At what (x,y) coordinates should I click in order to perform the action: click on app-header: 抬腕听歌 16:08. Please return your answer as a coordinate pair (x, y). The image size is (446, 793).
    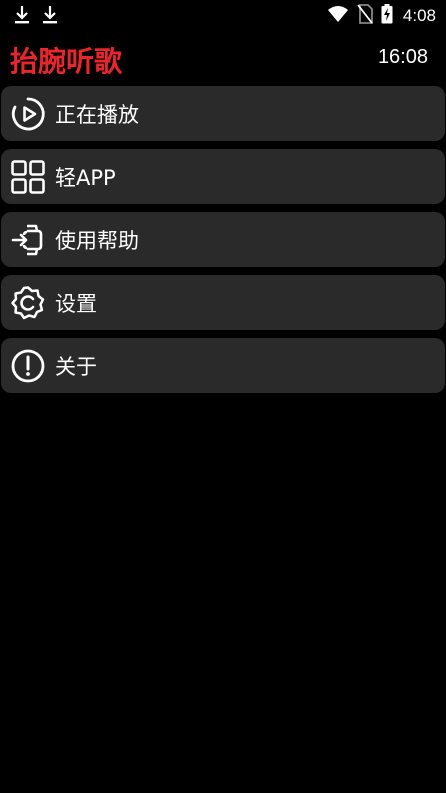
    Looking at the image, I should click on (223, 59).